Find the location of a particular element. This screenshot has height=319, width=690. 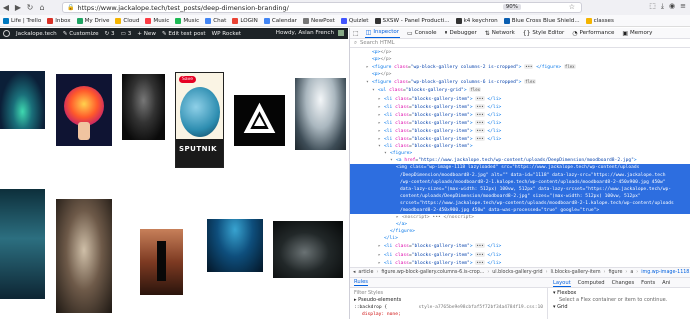

devtools-tab-console: ▭ Console is located at coordinates (422, 33).